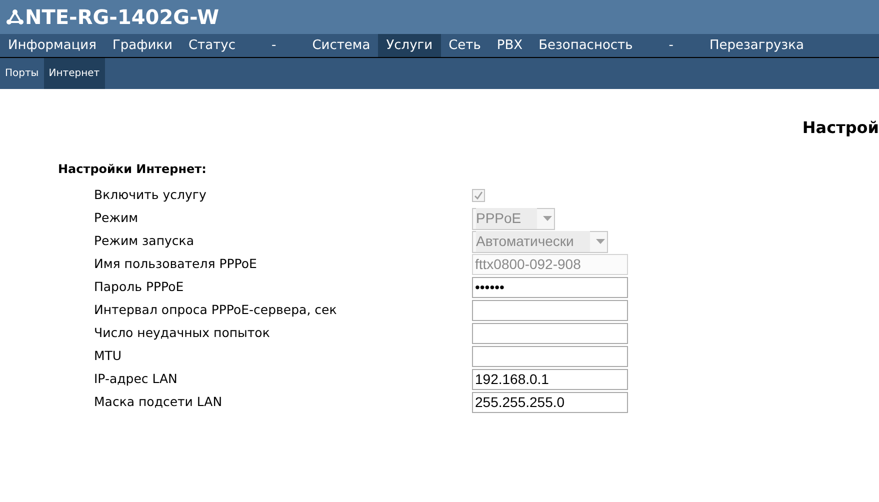  Describe the element at coordinates (52, 45) in the screenshot. I see `menu-tab: Информация` at that location.